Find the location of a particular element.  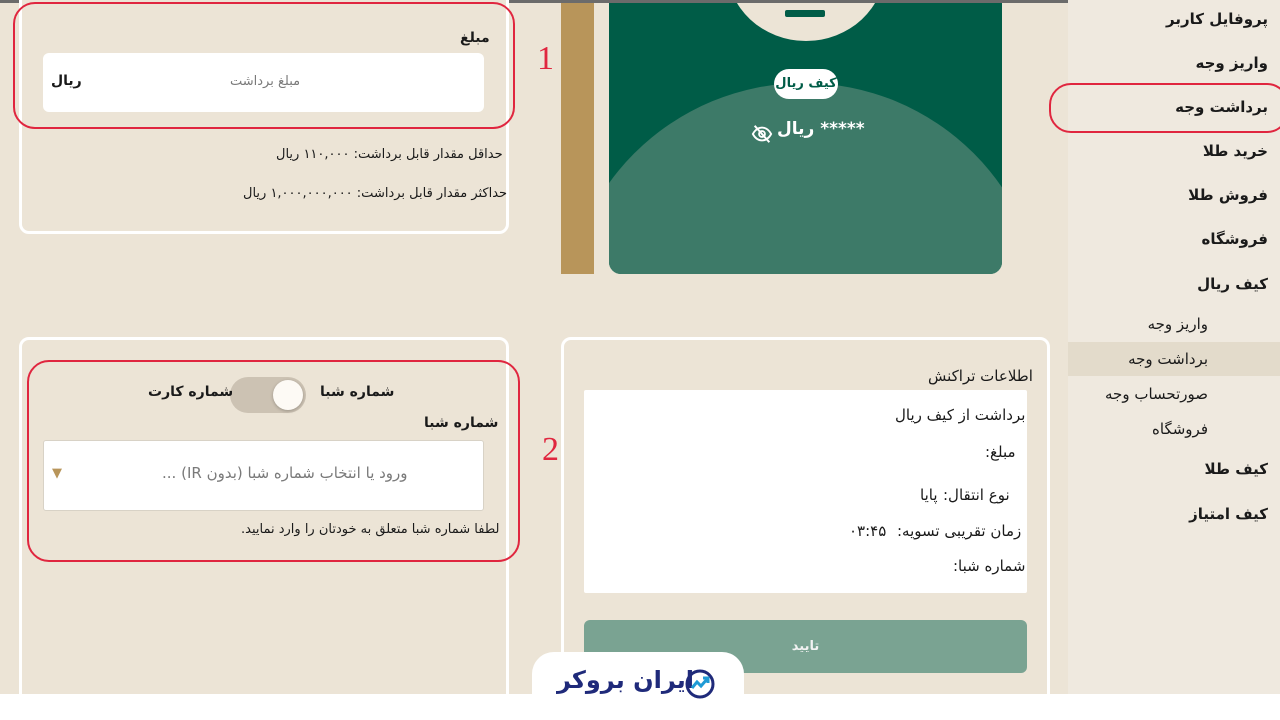

rial-wallet-card: کیف ریال ***** ریال is located at coordinates (805, 138).